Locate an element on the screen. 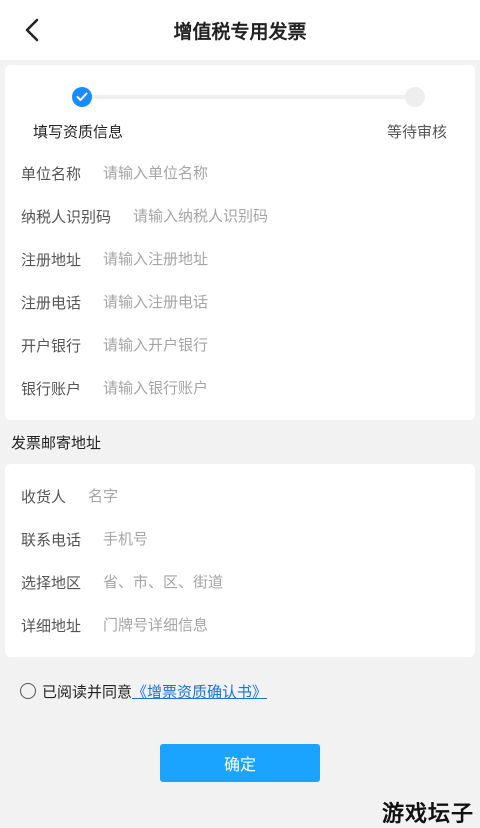 Image resolution: width=480 pixels, height=828 pixels. agreement-row: 已阅读并同意 《增票资质确认书》 is located at coordinates (143, 691).